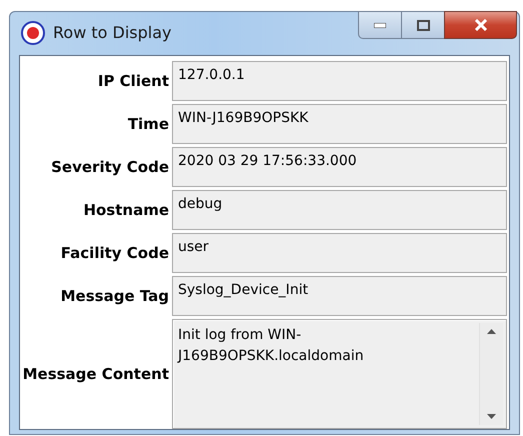 Image resolution: width=523 pixels, height=436 pixels. I want to click on field-label: Facility Code, so click(114, 253).